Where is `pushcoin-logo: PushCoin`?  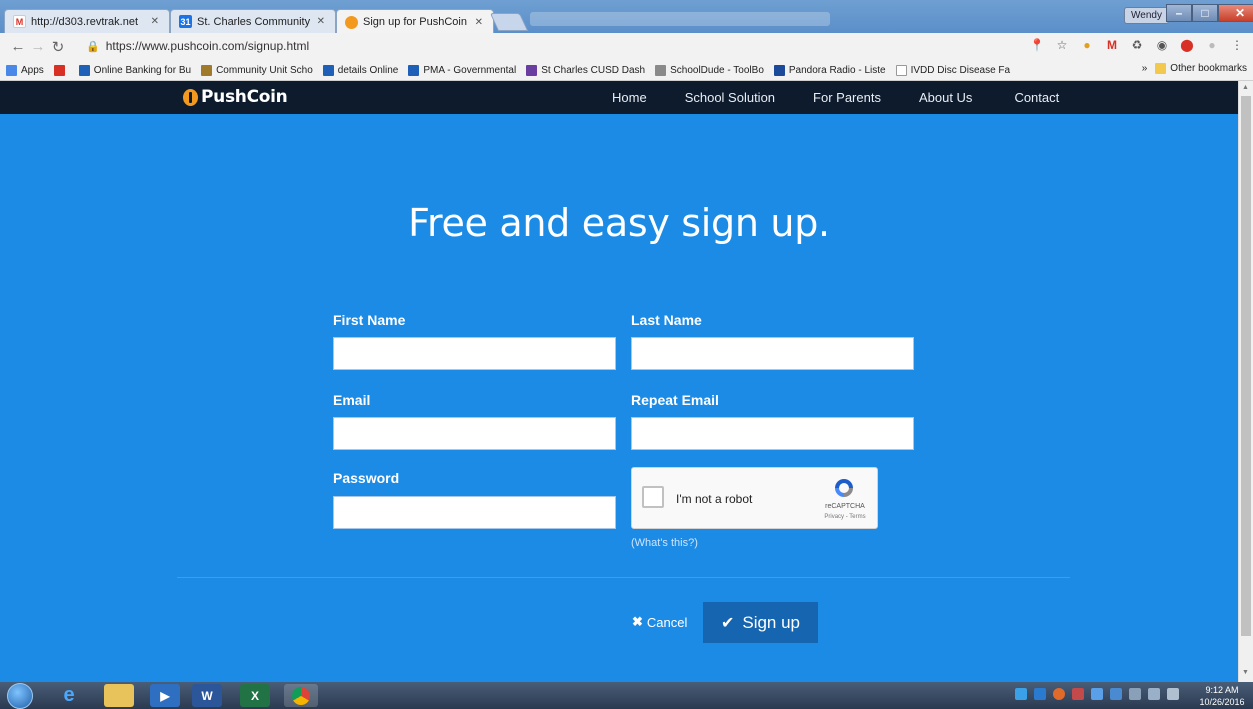
pushcoin-logo: PushCoin is located at coordinates (235, 97).